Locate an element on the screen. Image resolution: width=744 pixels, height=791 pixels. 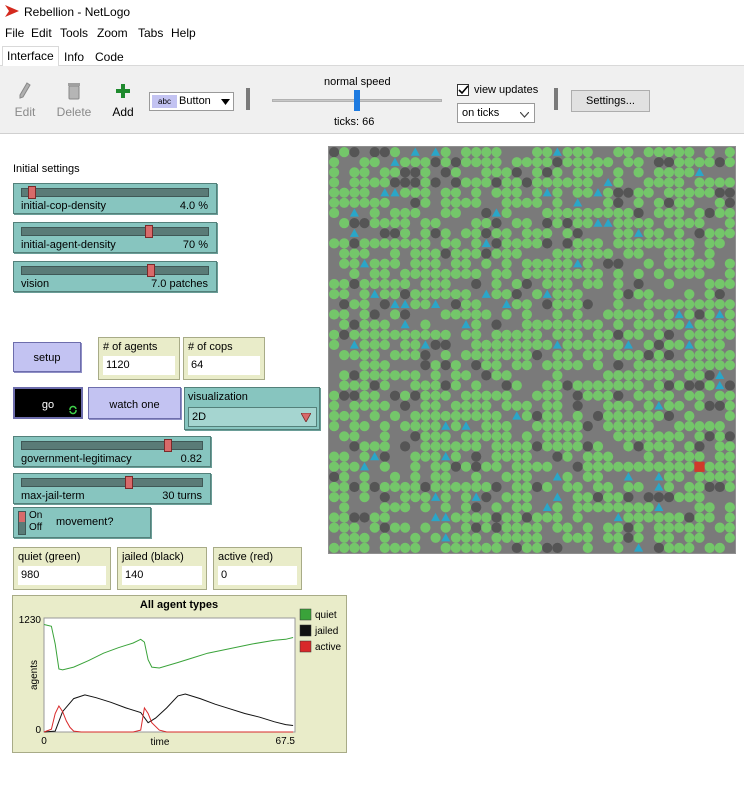
widget-type-select: abc Button is located at coordinates (191, 101).